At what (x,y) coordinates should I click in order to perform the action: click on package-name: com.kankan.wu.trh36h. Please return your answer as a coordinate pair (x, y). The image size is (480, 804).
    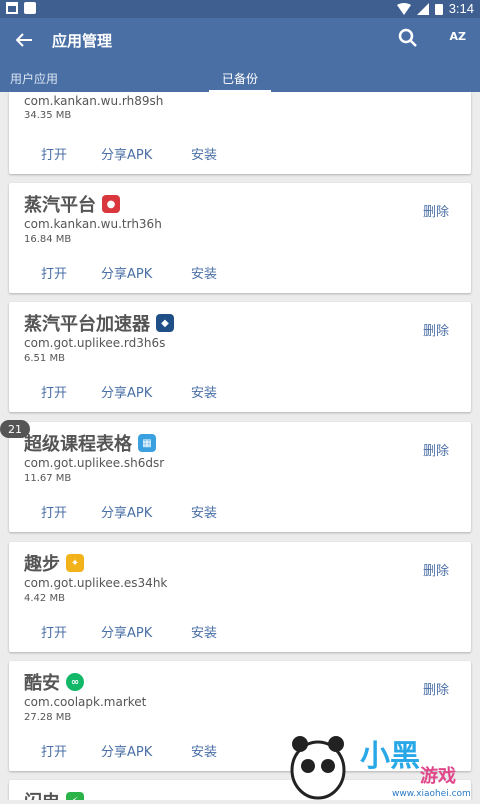
    Looking at the image, I should click on (93, 224).